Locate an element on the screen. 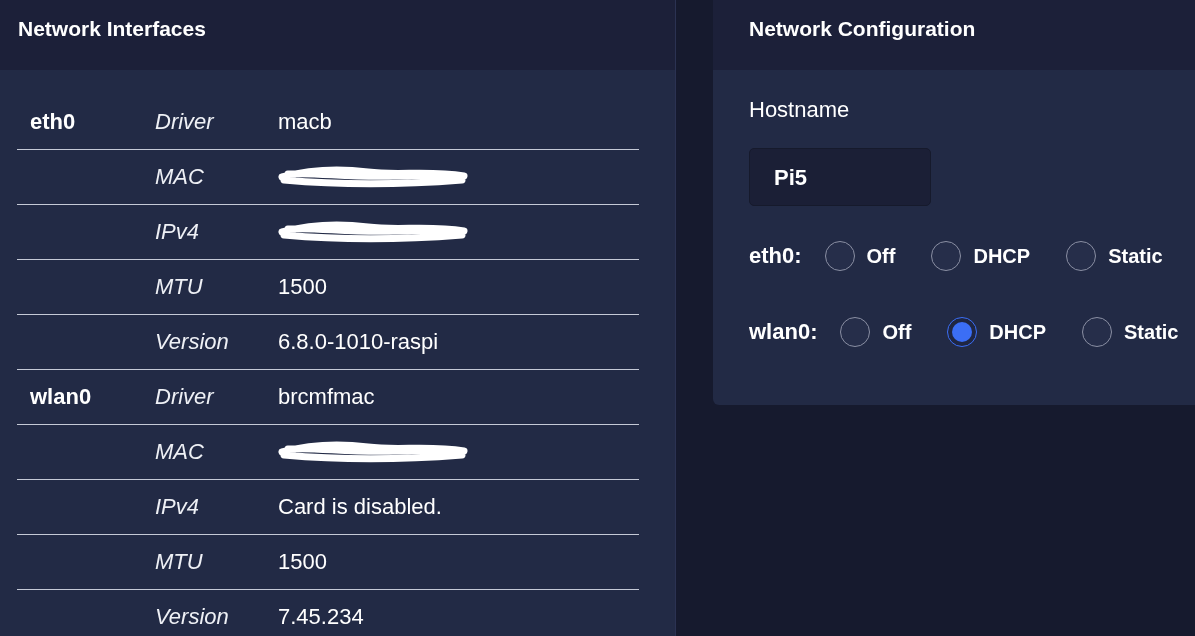 This screenshot has height=636, width=1195. interface-name: eth0 is located at coordinates (53, 121).